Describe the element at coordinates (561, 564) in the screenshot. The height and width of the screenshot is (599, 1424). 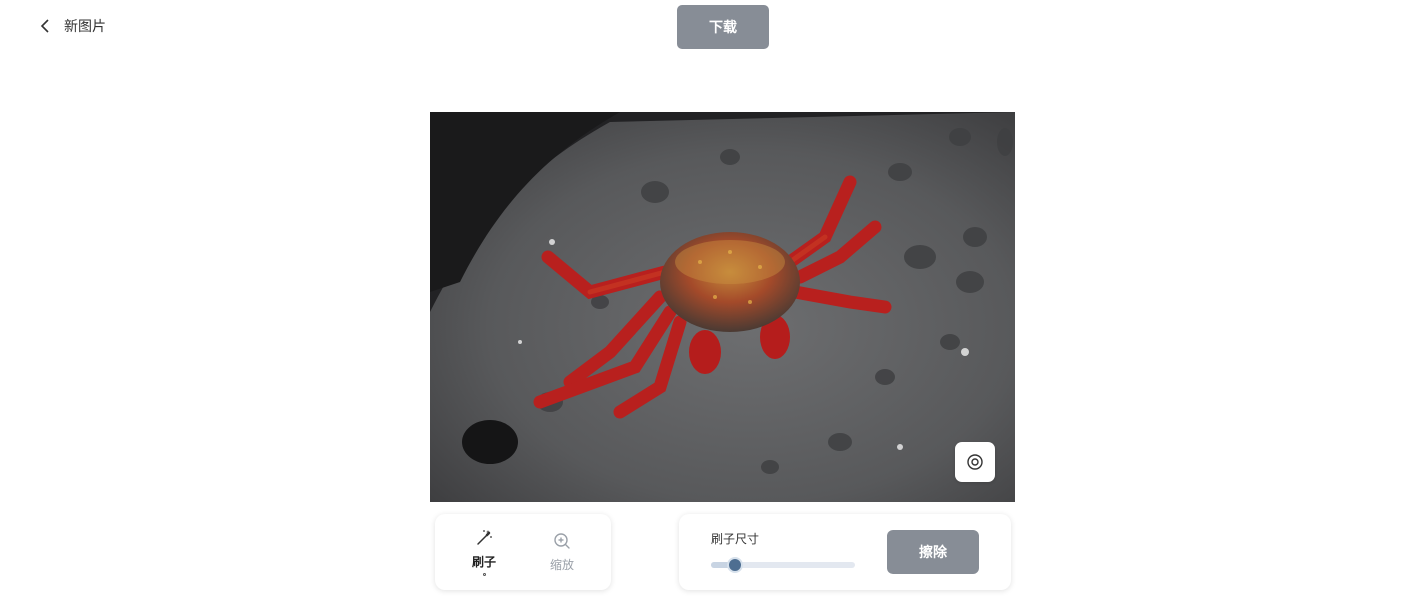
I see `zoom-tool-label: 缩放` at that location.